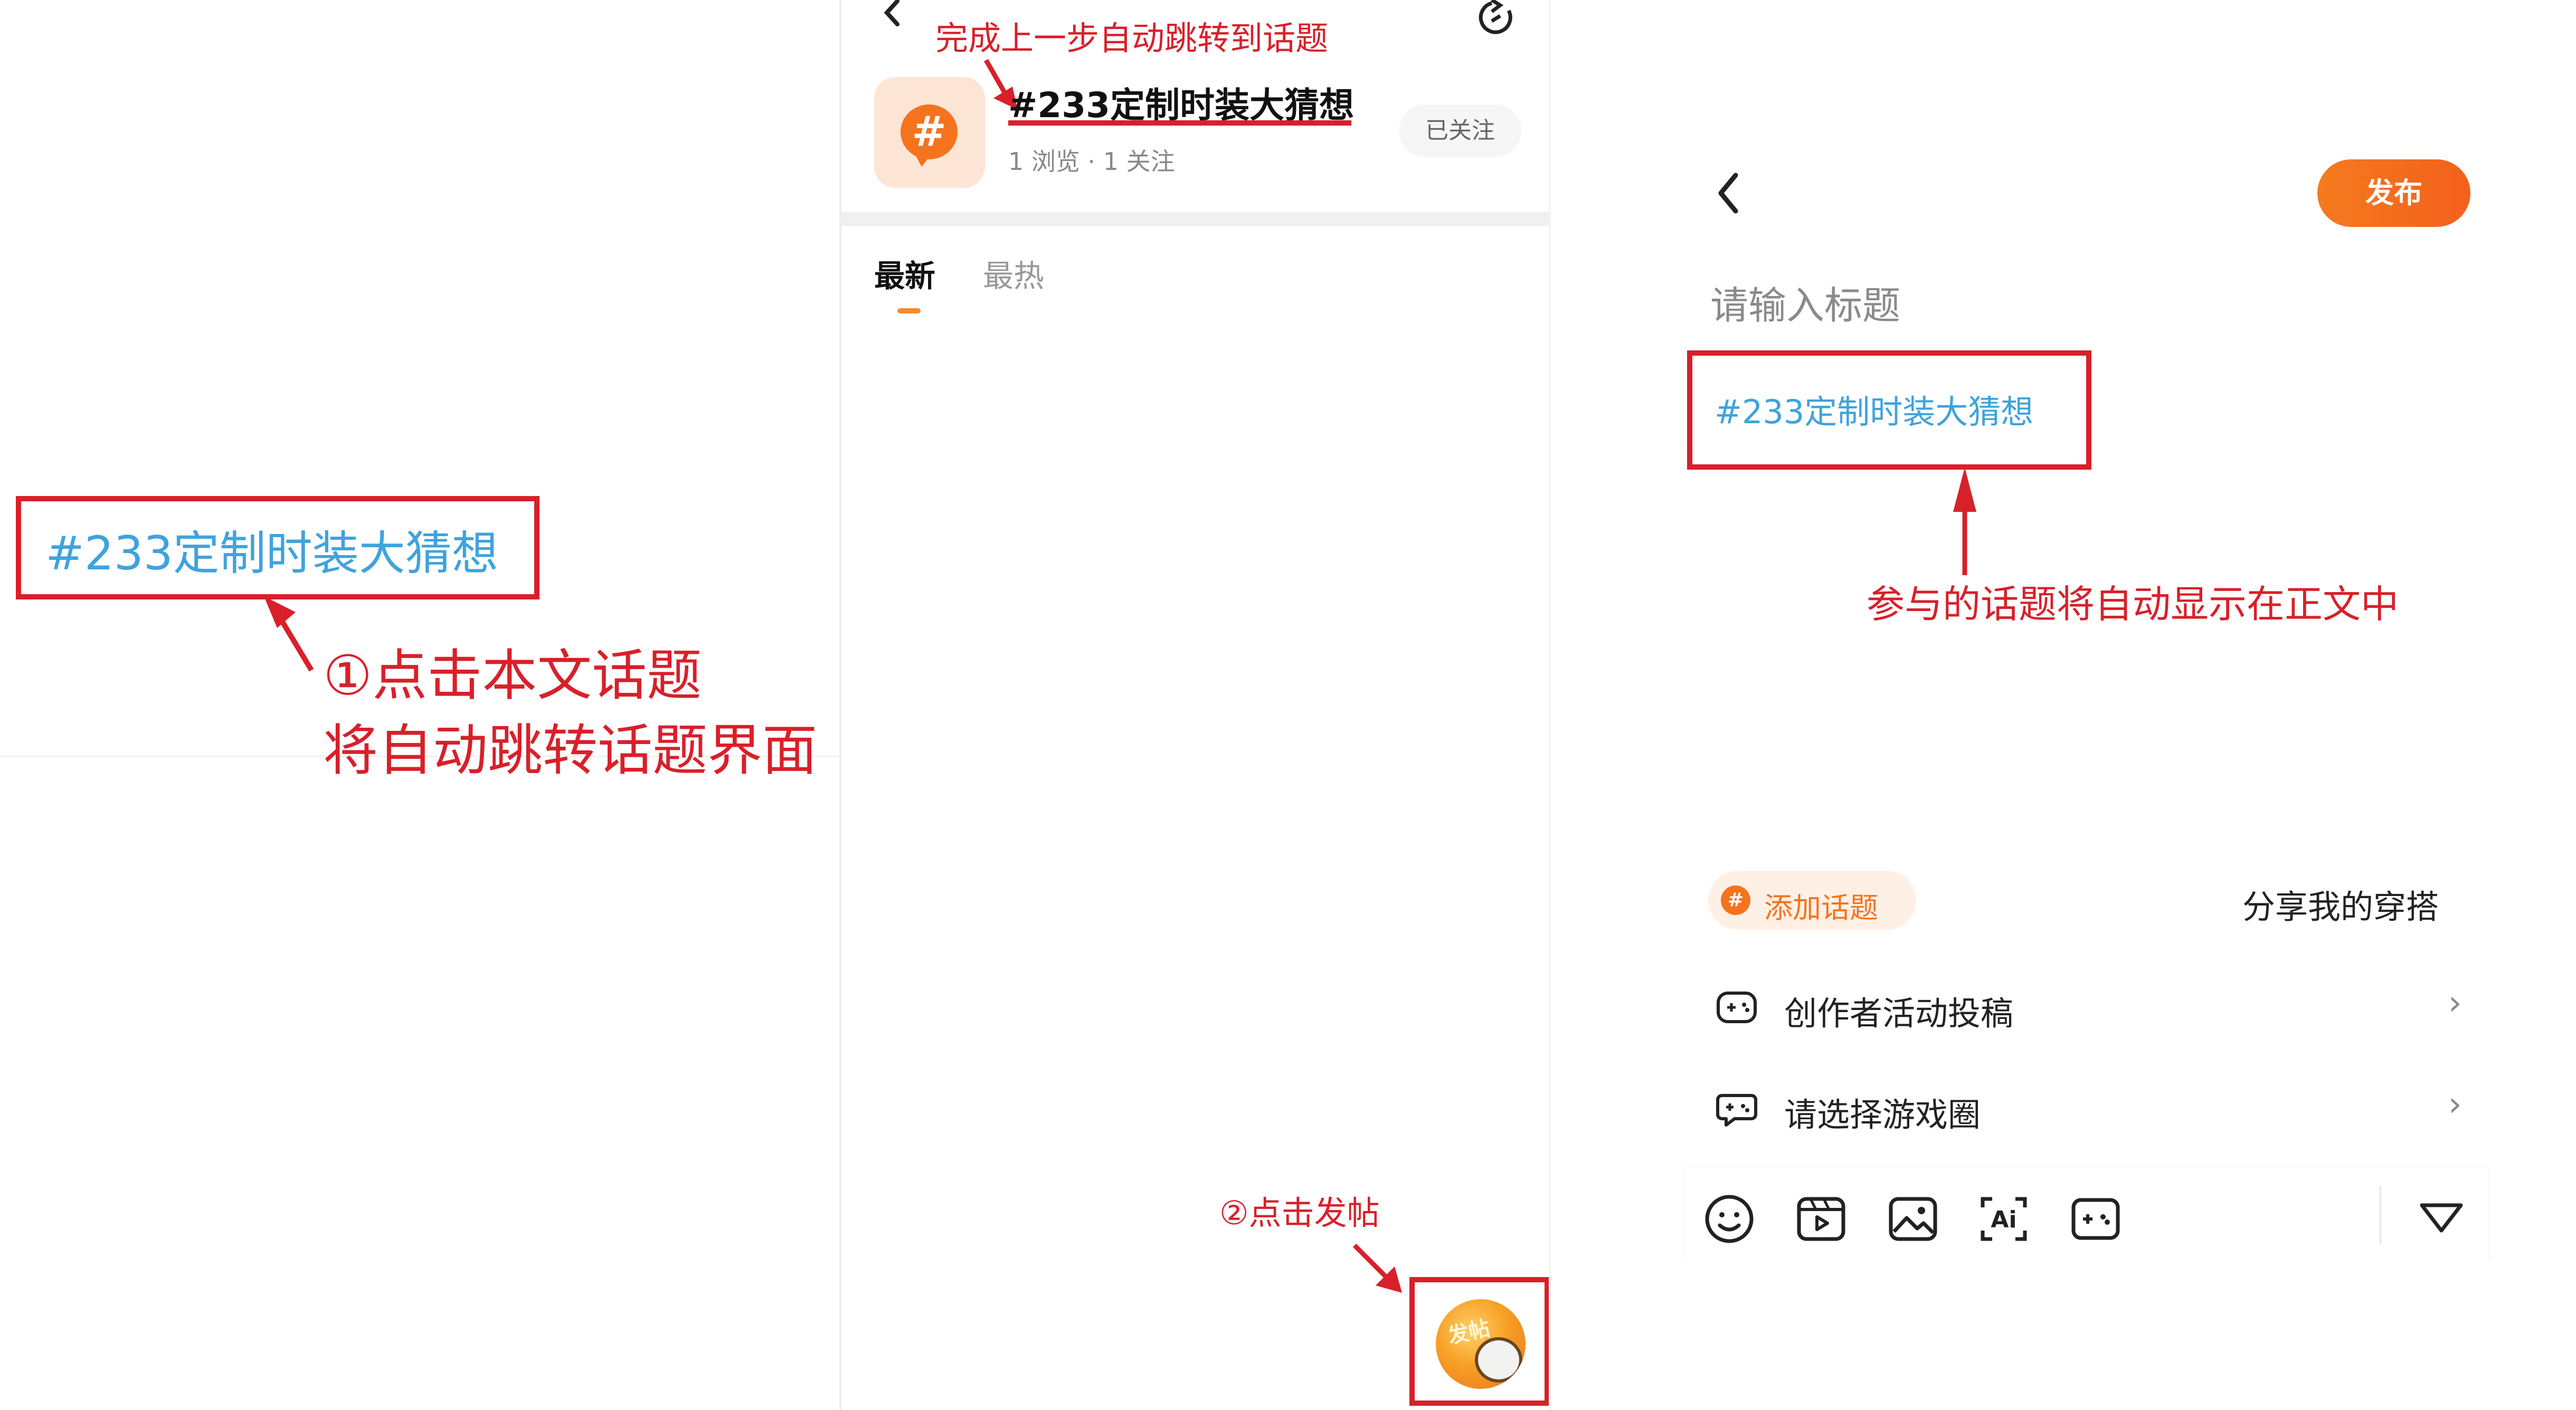 The height and width of the screenshot is (1410, 2576). Describe the element at coordinates (1736, 1111) in the screenshot. I see `game-circle-icon` at that location.